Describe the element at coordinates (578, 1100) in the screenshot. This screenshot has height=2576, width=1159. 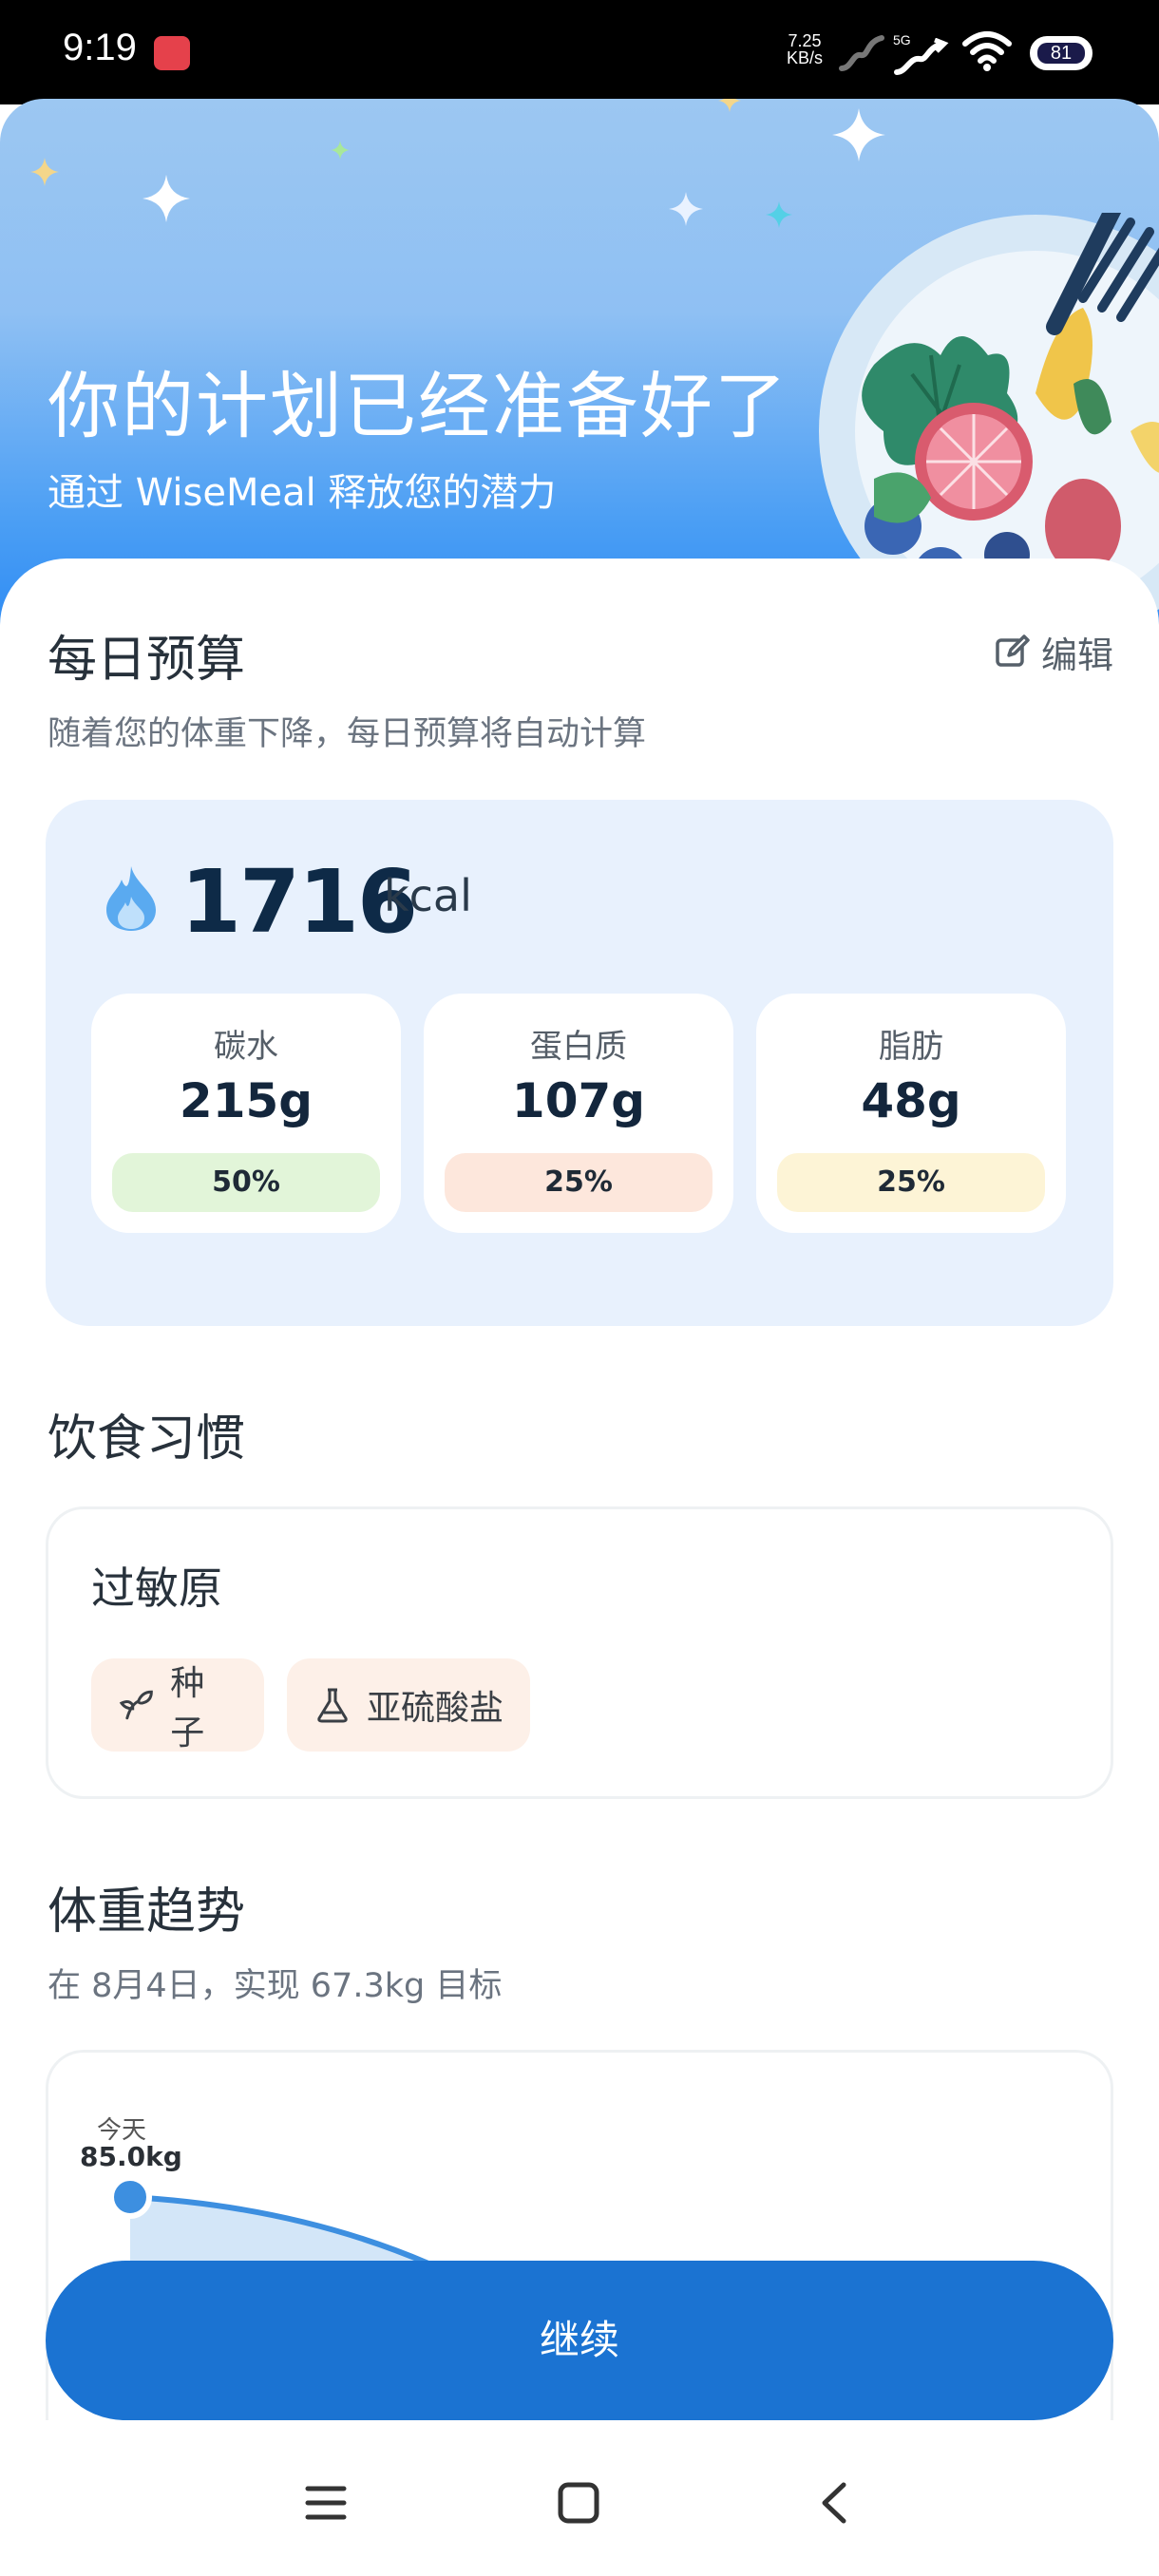
I see `macro-value: 107g` at that location.